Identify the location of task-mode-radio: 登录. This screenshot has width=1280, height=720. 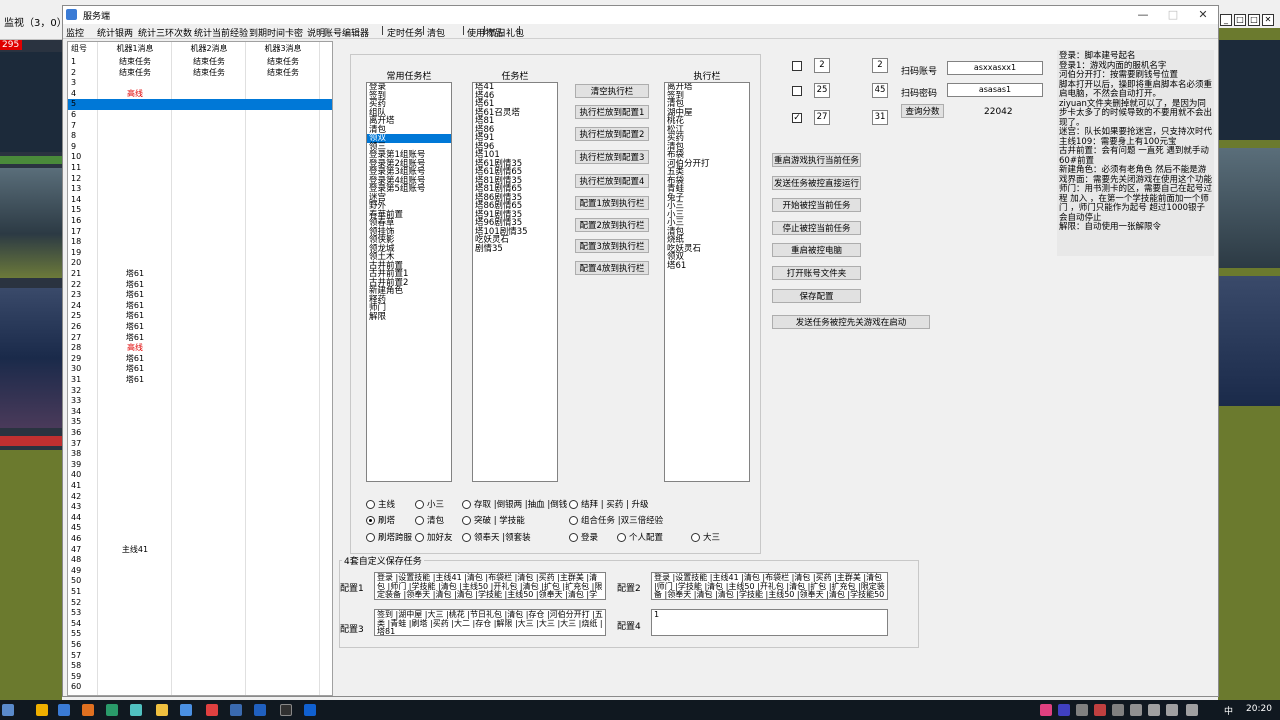
(583, 537).